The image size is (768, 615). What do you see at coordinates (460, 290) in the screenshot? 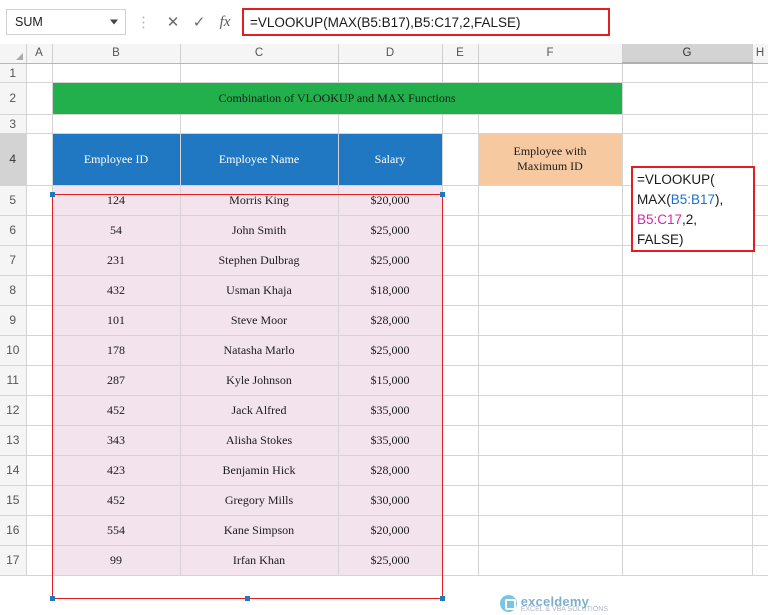
I see `cell-E8` at bounding box center [460, 290].